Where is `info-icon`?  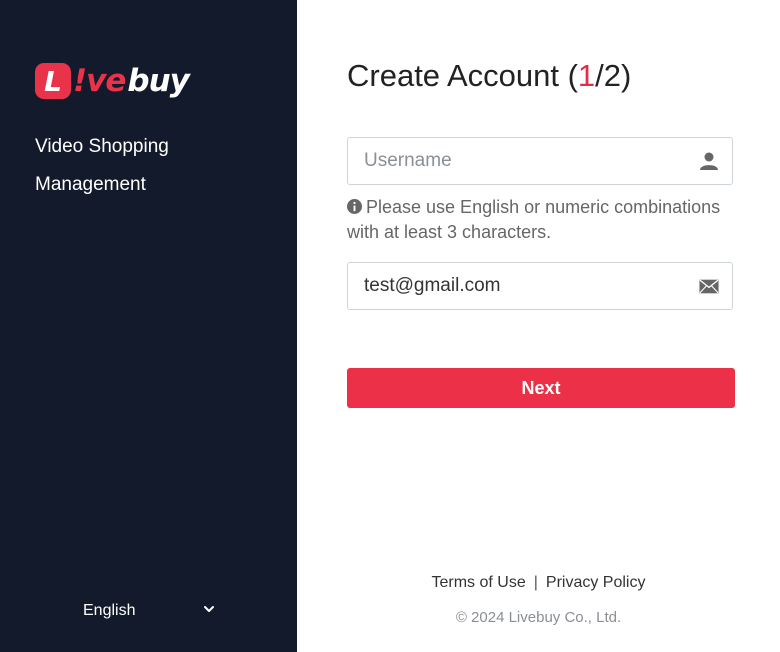
info-icon is located at coordinates (354, 205).